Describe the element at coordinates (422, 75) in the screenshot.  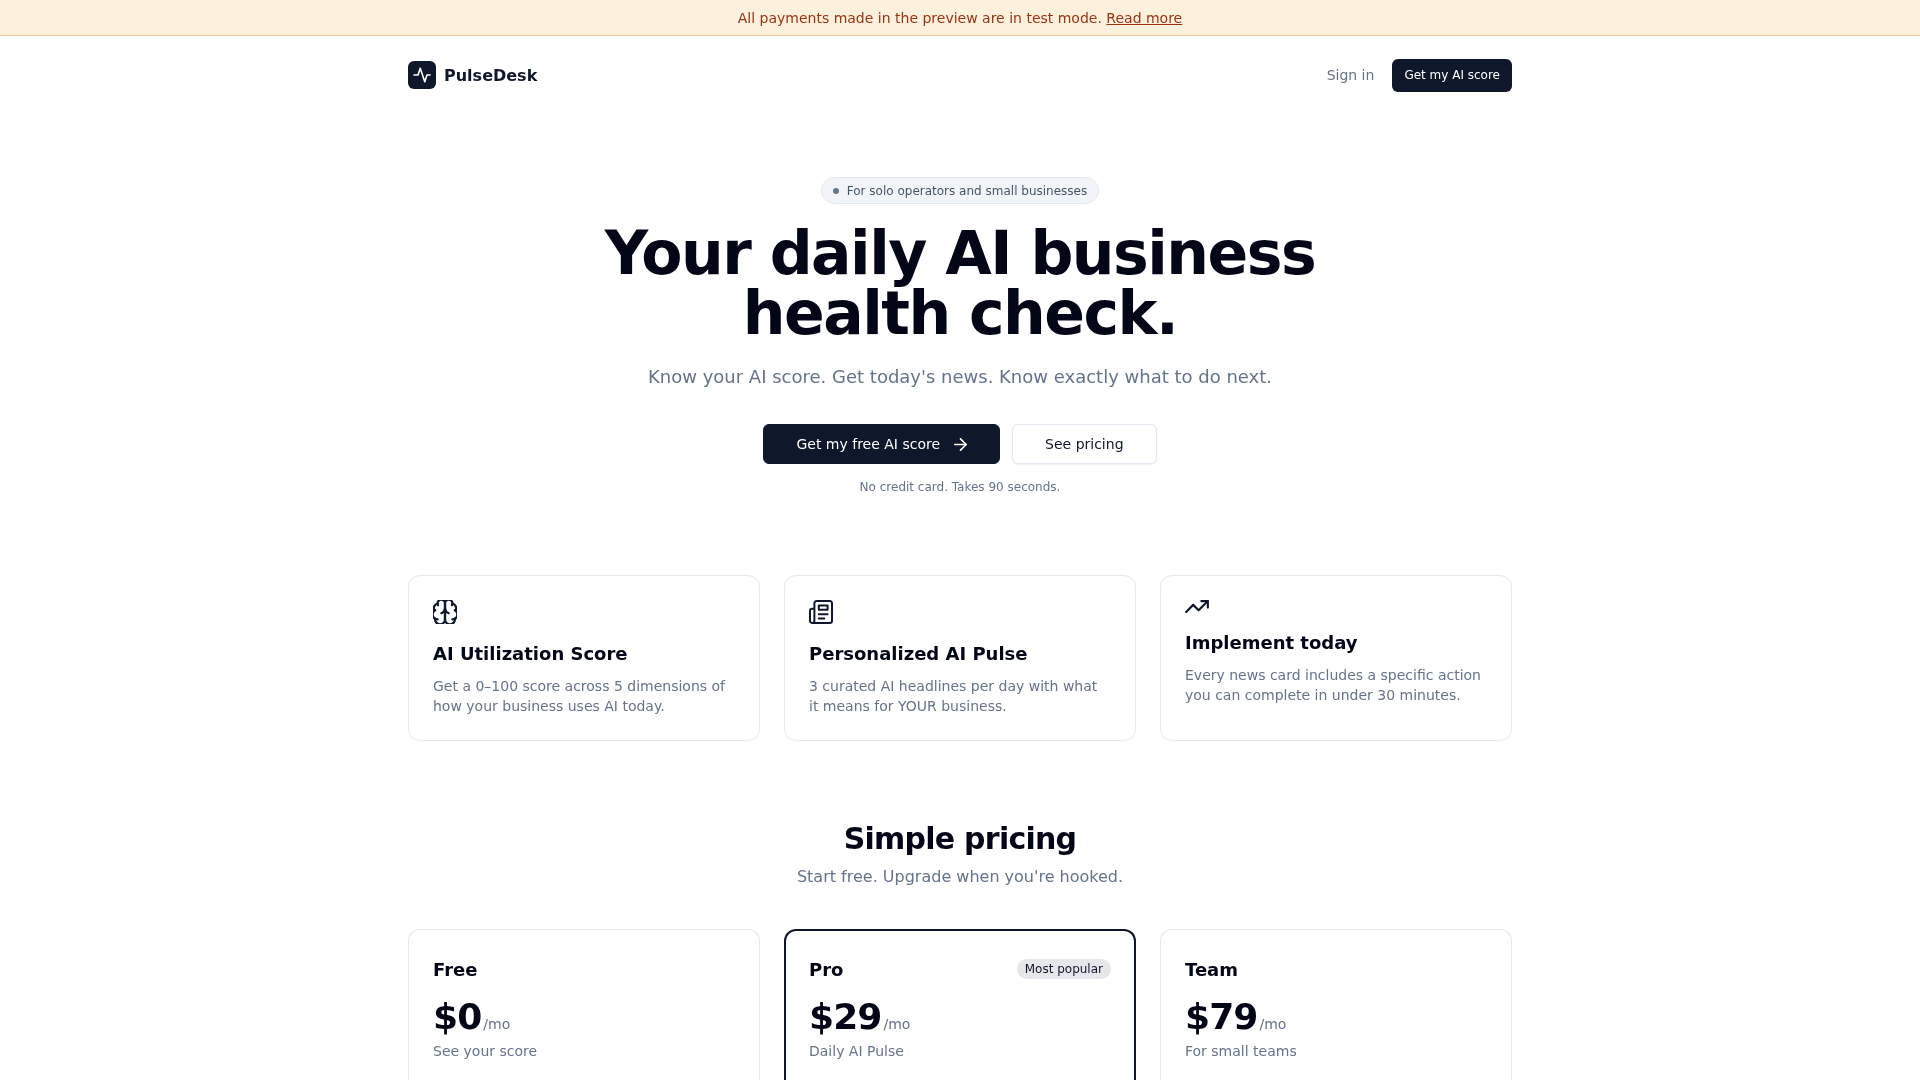
I see `pulse-logo-icon` at that location.